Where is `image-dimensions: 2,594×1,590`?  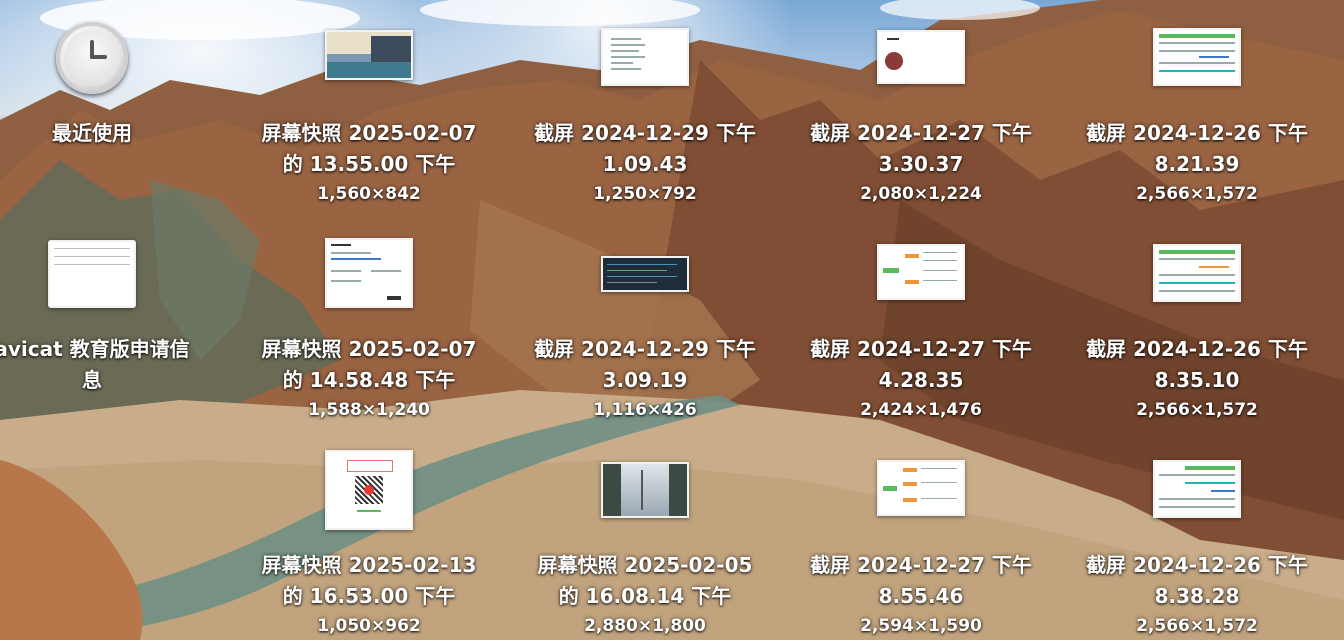
image-dimensions: 2,594×1,590 is located at coordinates (921, 626).